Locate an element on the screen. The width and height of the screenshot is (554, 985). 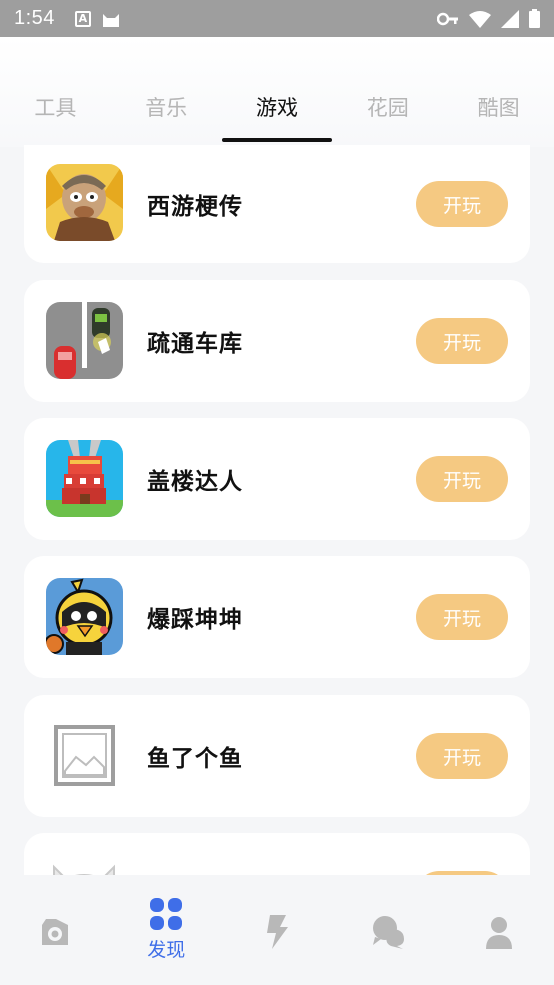
nav-profile is located at coordinates (498, 930).